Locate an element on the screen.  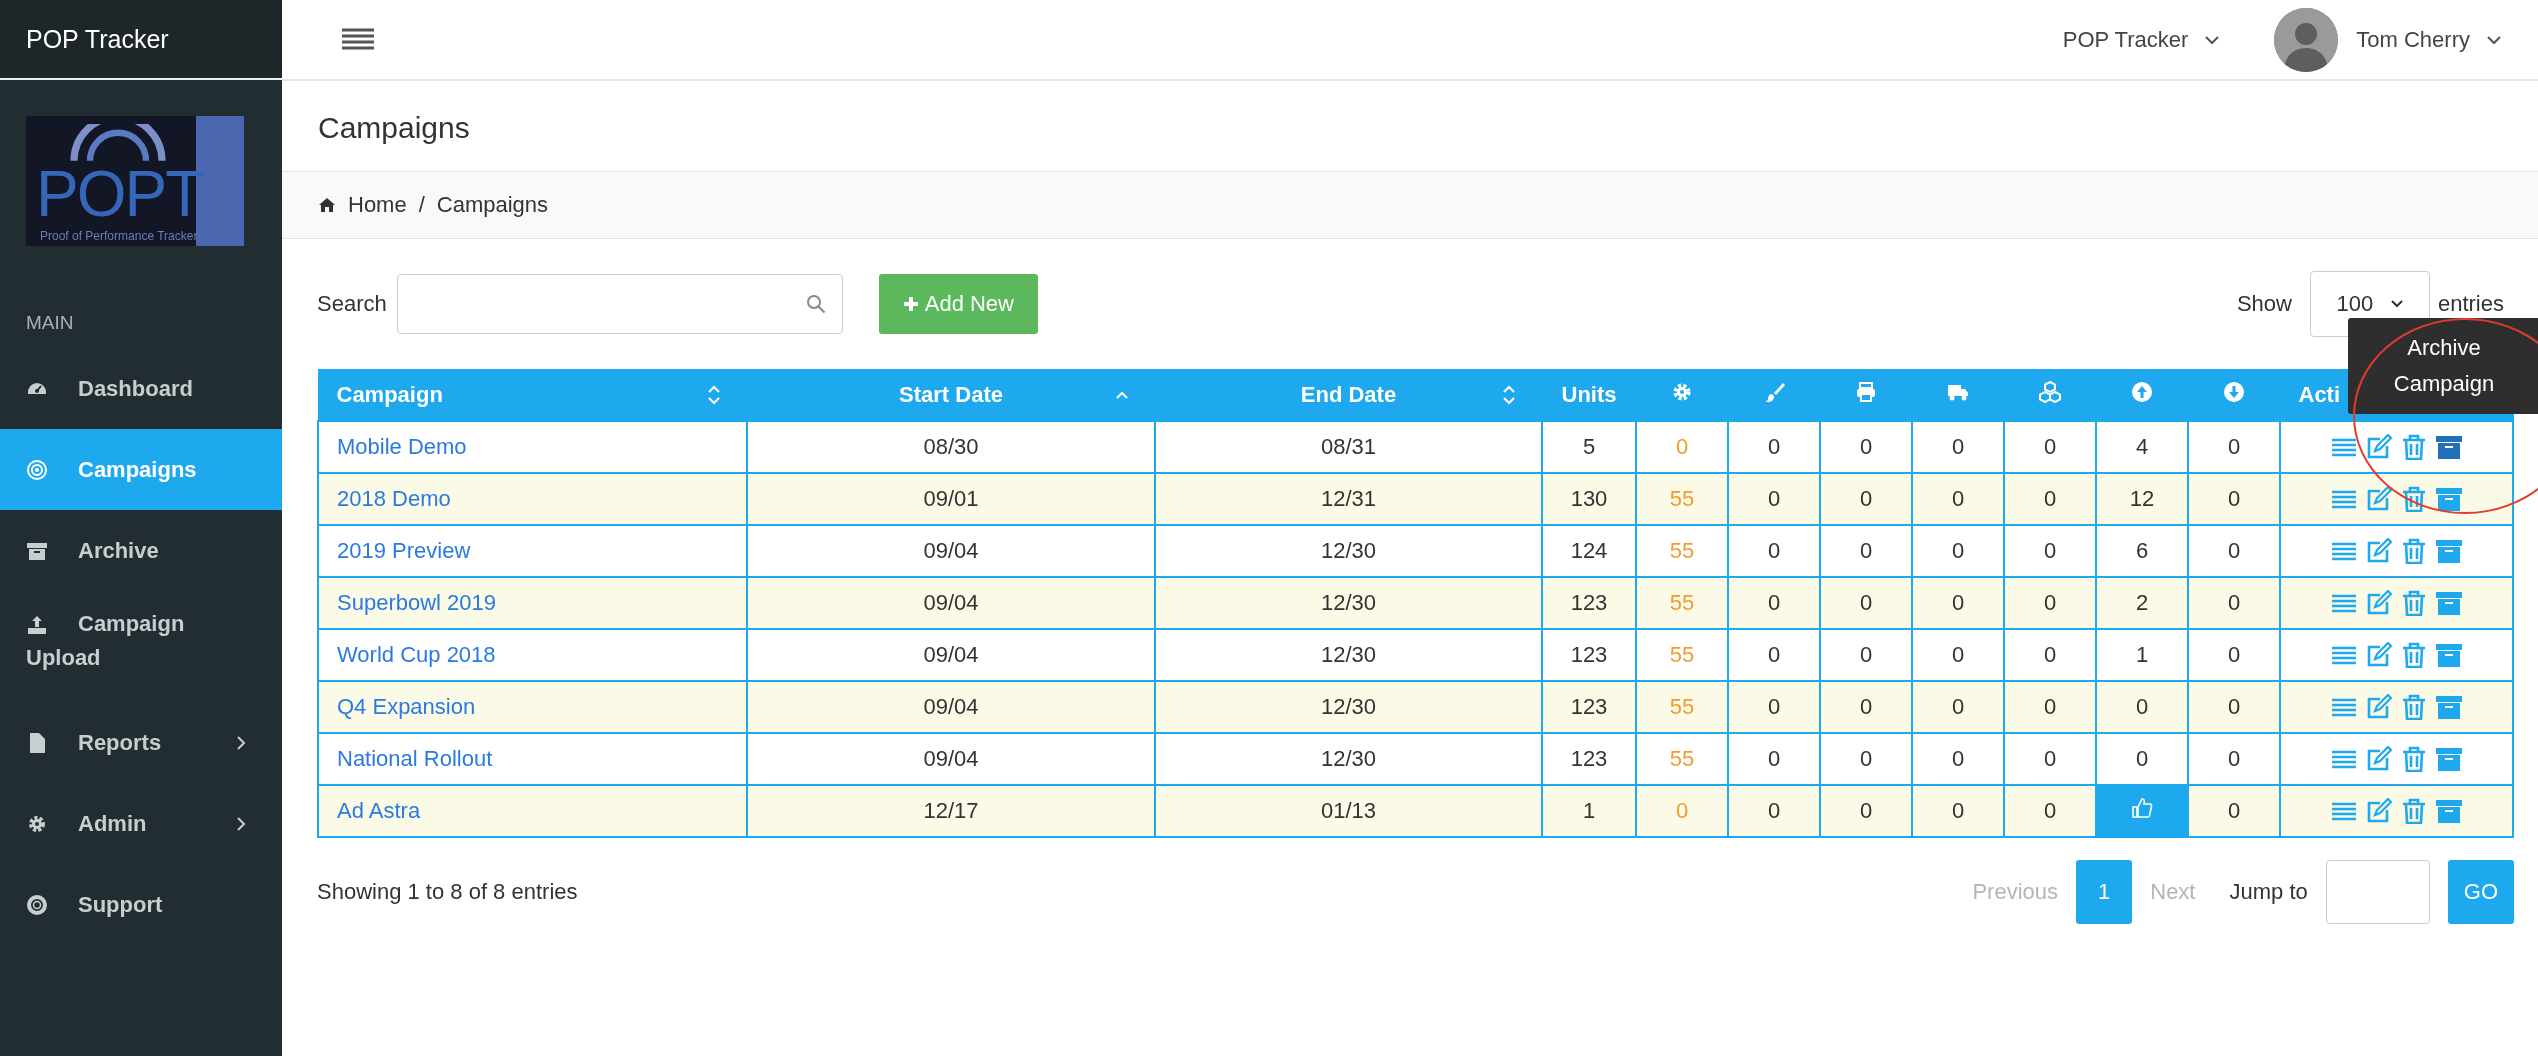
table-cell: 09/04 is located at coordinates (951, 706).